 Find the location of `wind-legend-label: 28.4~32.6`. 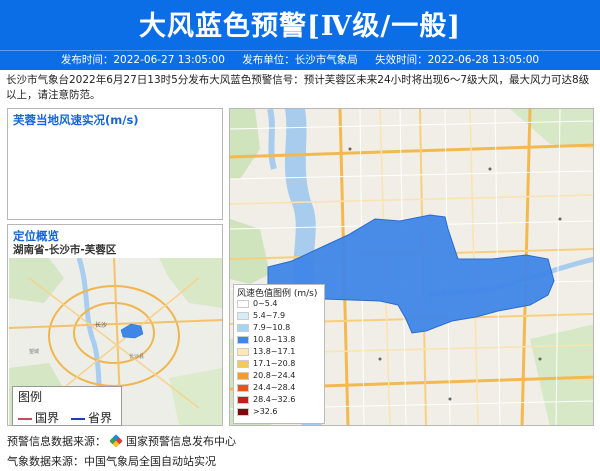

wind-legend-label: 28.4~32.6 is located at coordinates (274, 399).